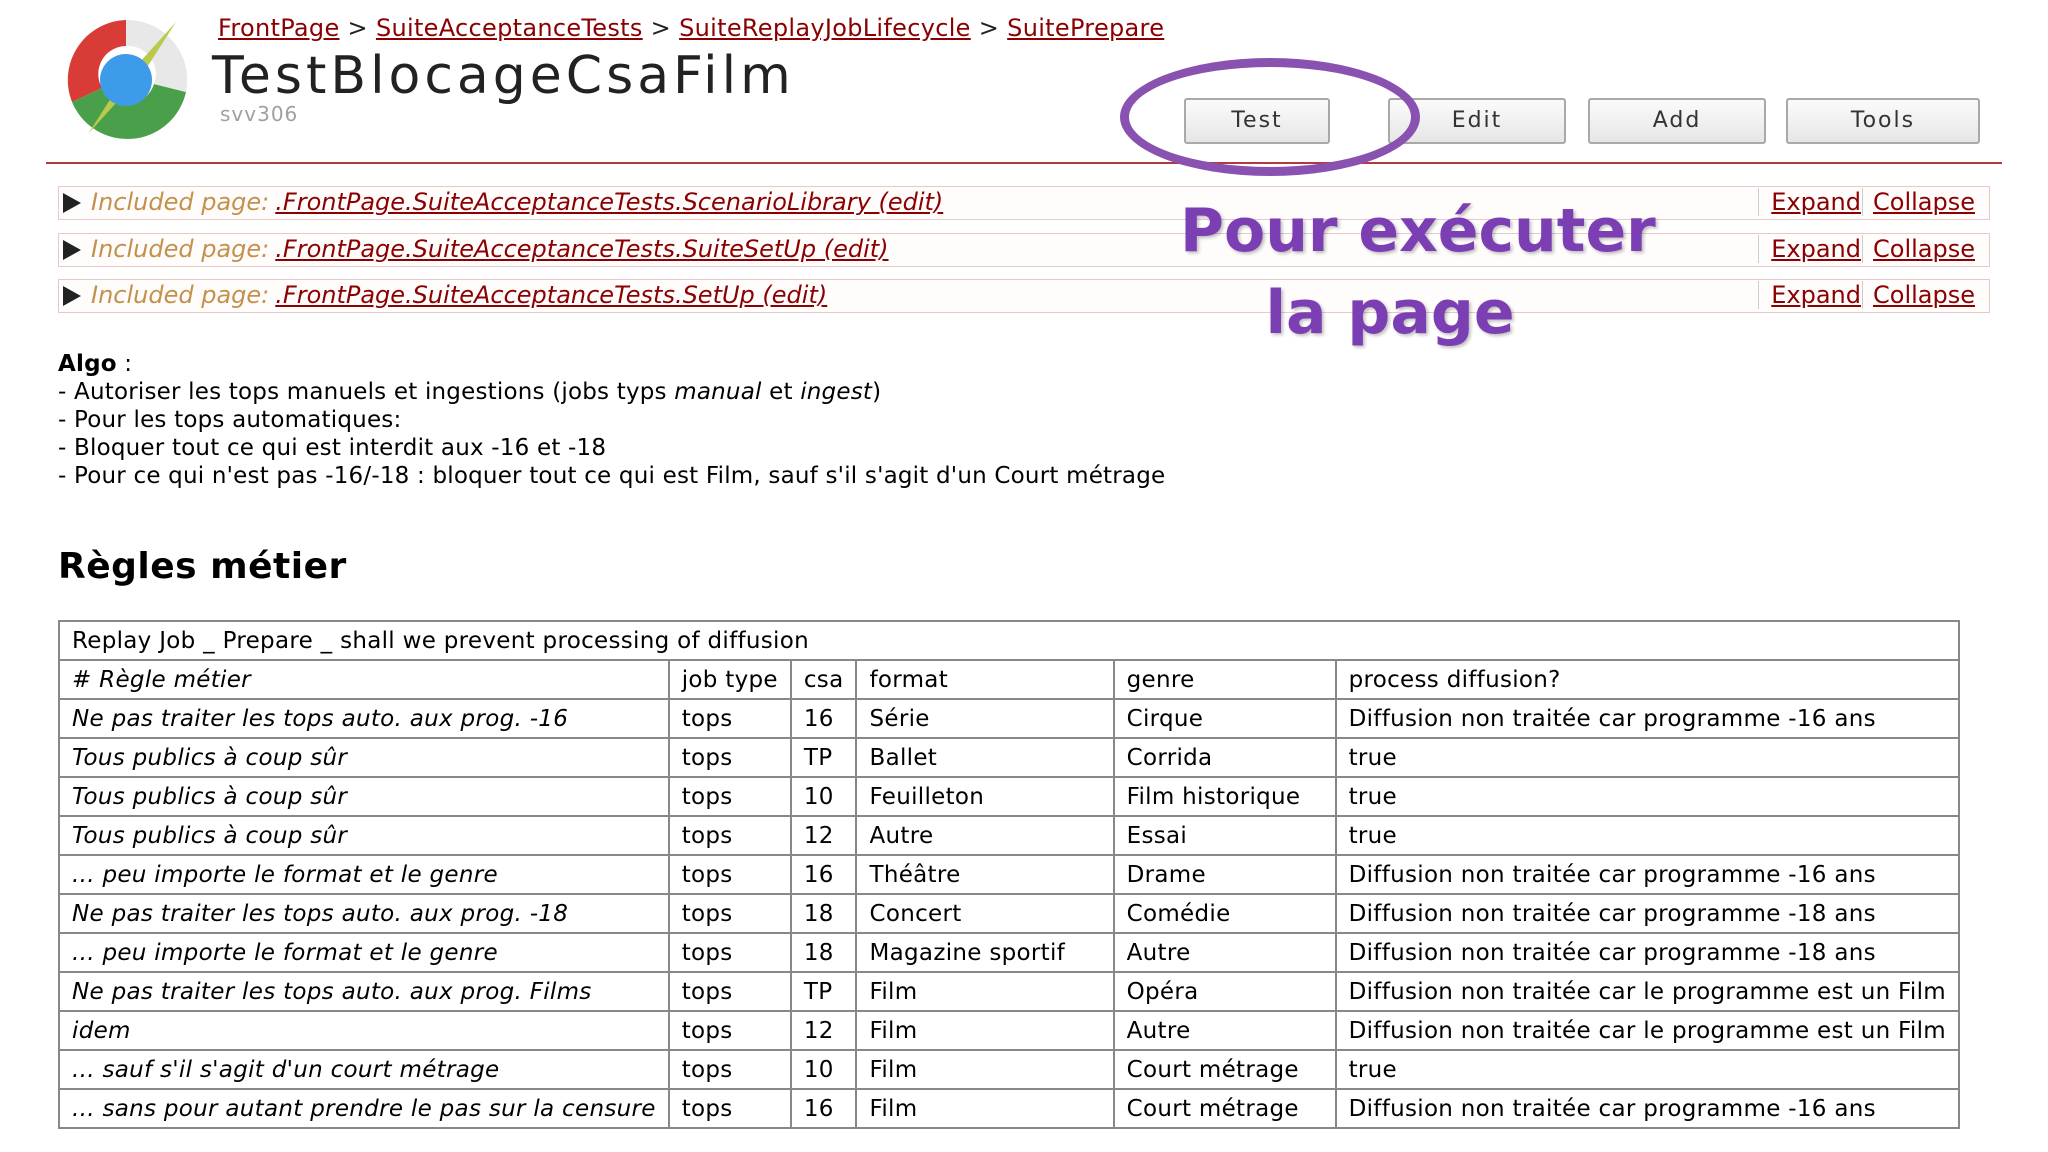 This screenshot has width=2048, height=1152. What do you see at coordinates (364, 679) in the screenshot?
I see `table-header-cell: # Règle métier` at bounding box center [364, 679].